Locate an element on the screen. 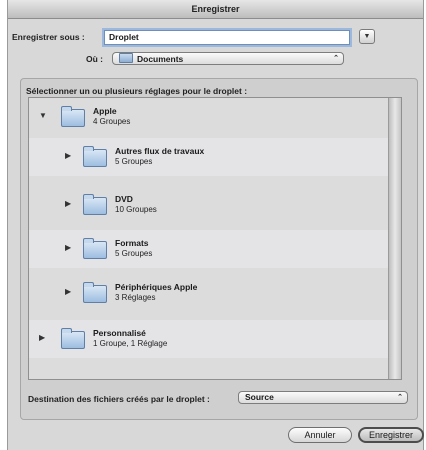 The width and height of the screenshot is (426, 450). where-popup: Documents ⌃ is located at coordinates (228, 58).